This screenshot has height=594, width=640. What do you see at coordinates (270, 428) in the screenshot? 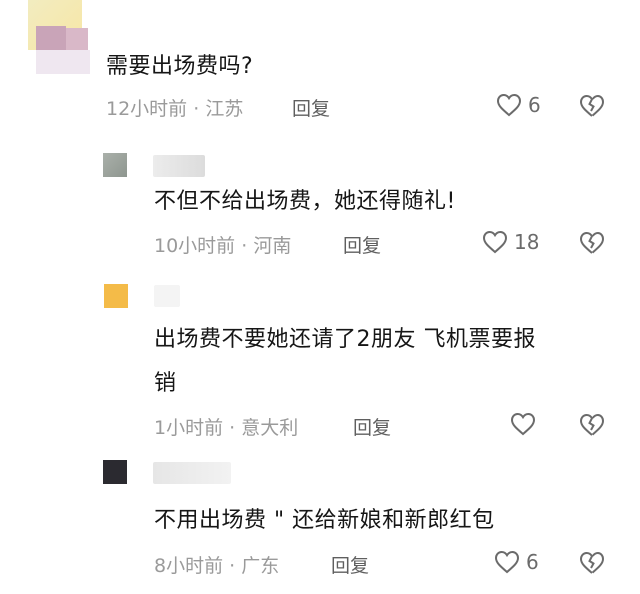
I see `comment-location: 意大利` at bounding box center [270, 428].